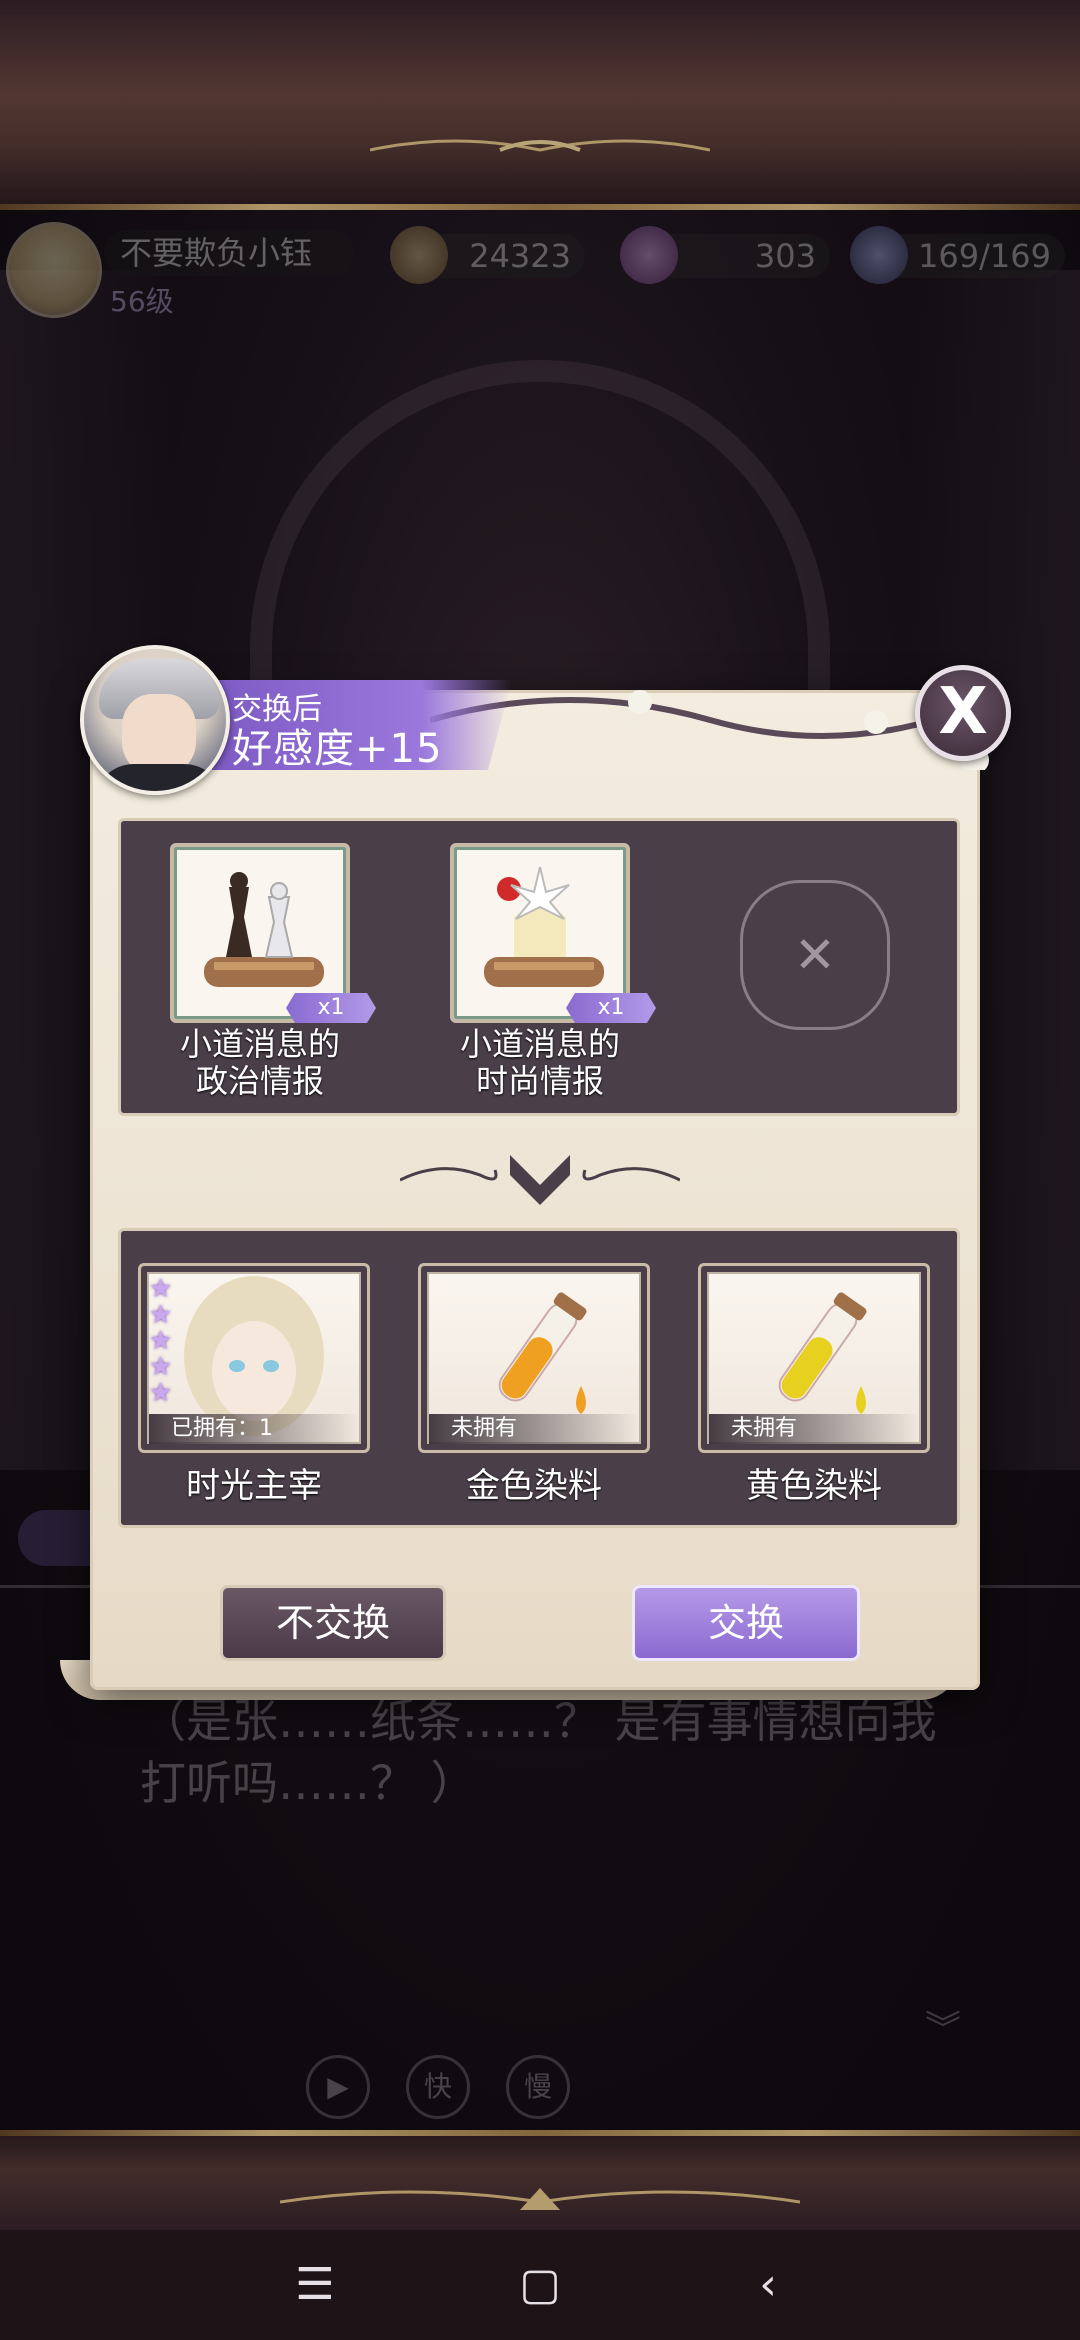 The width and height of the screenshot is (1080, 2340). What do you see at coordinates (539, 1062) in the screenshot?
I see `item-name: 小道消息的 时尚情报` at bounding box center [539, 1062].